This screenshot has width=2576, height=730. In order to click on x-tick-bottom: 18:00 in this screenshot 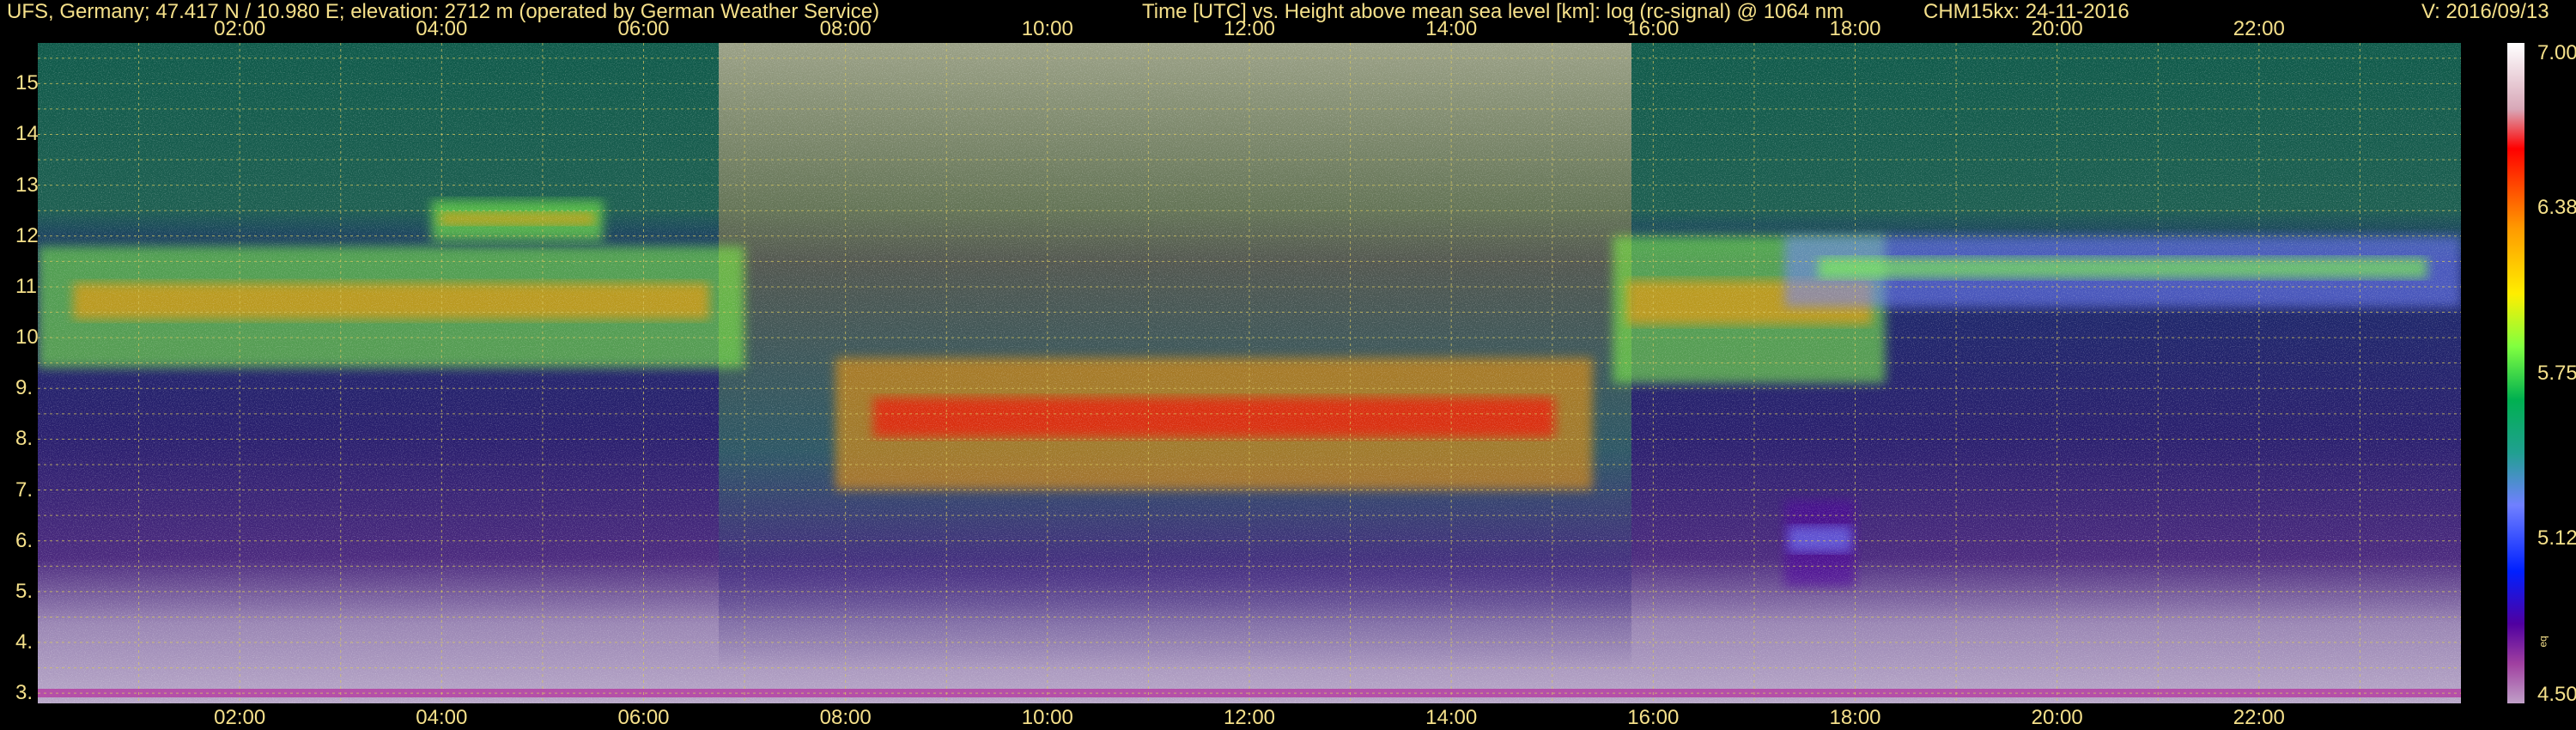, I will do `click(1855, 717)`.